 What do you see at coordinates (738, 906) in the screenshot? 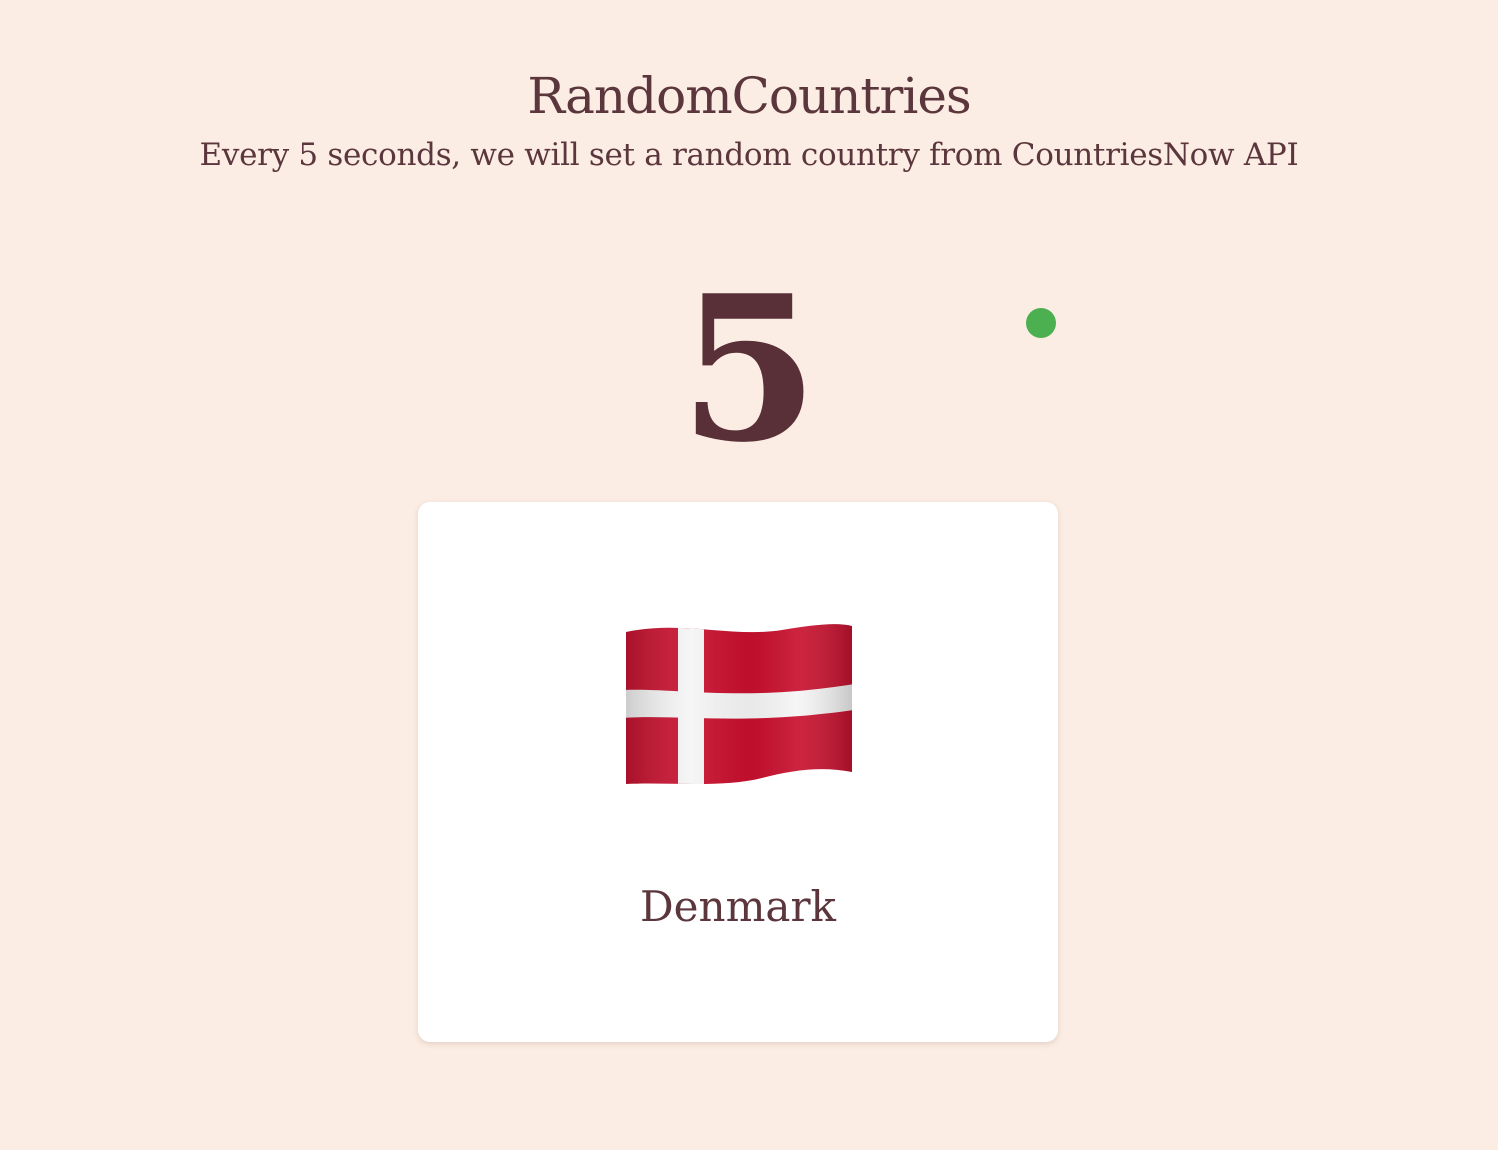
I see `country-name: Denmark` at bounding box center [738, 906].